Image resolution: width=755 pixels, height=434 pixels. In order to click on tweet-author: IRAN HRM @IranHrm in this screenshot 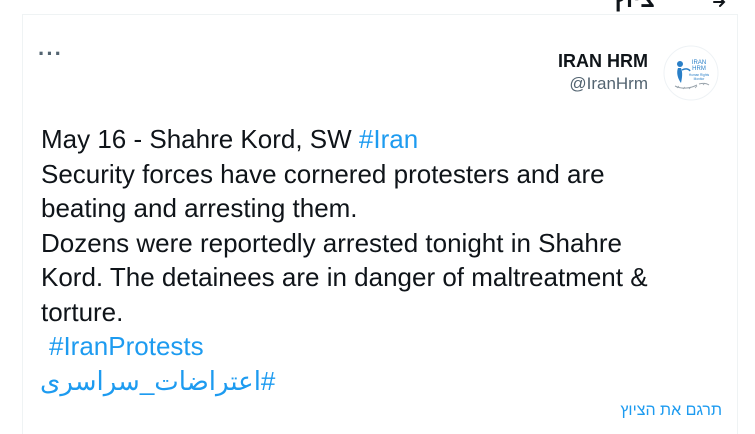, I will do `click(603, 73)`.